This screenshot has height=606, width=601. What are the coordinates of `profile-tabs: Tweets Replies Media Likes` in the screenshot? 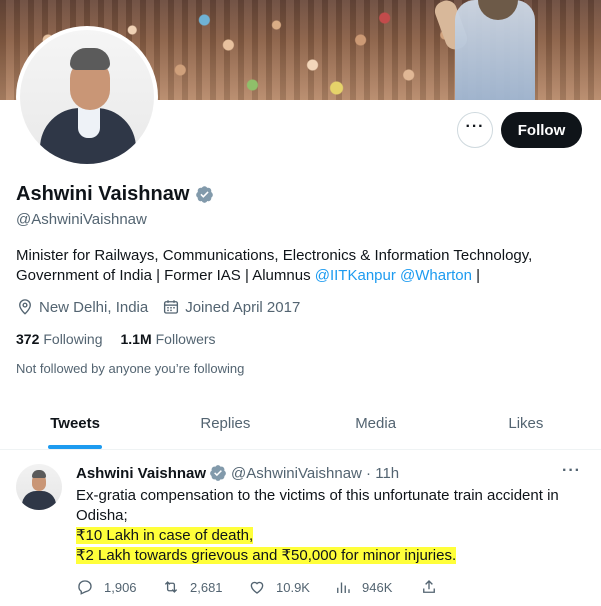 It's located at (300, 425).